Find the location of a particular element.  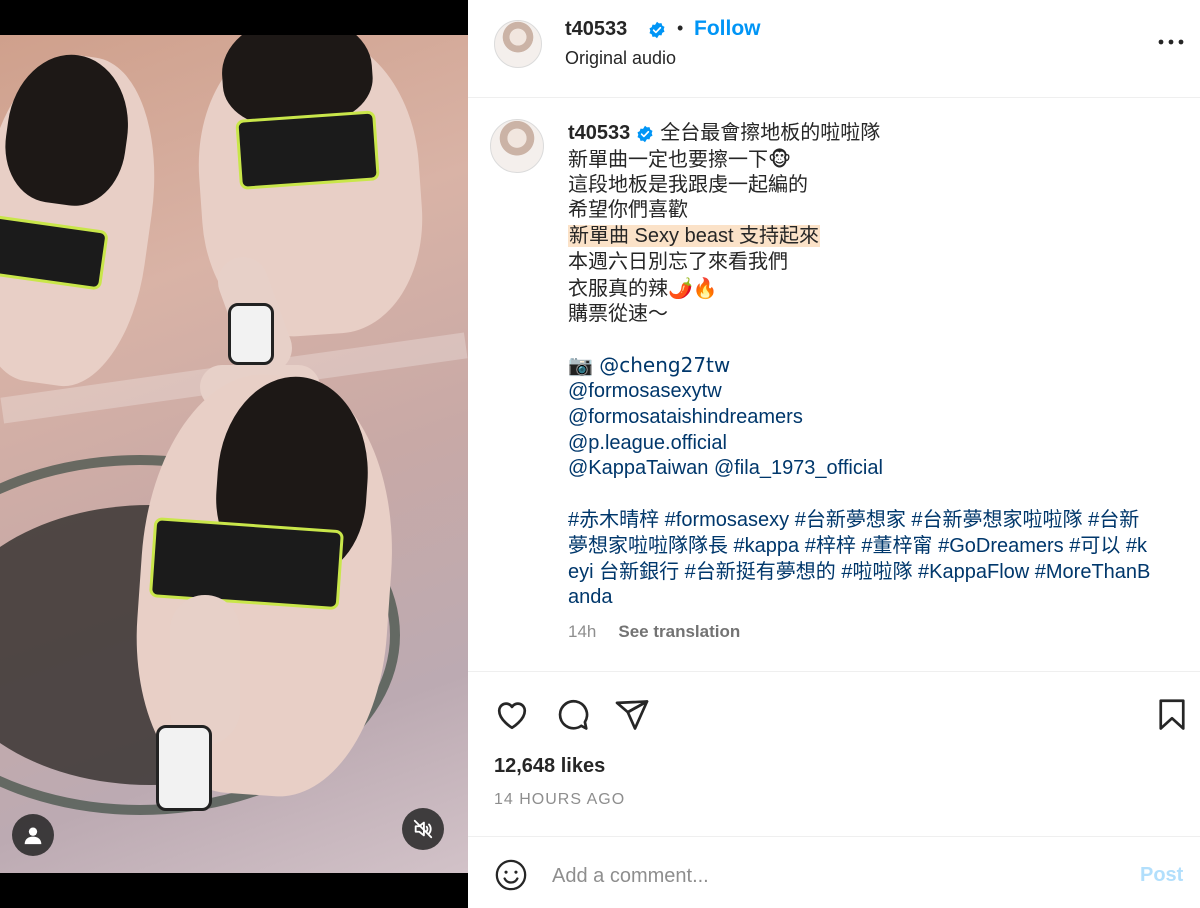

smiley-icon is located at coordinates (511, 875).